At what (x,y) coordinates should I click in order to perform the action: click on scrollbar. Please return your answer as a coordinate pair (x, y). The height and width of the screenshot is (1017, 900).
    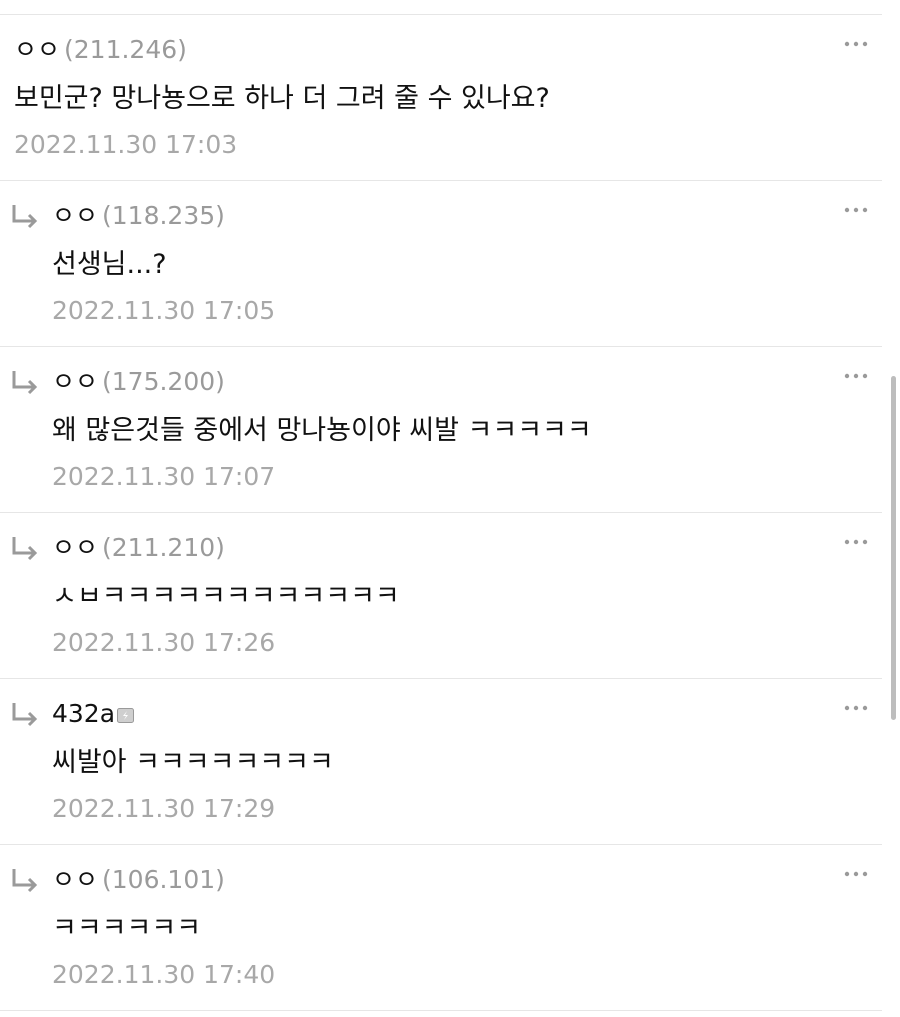
    Looking at the image, I should click on (893, 548).